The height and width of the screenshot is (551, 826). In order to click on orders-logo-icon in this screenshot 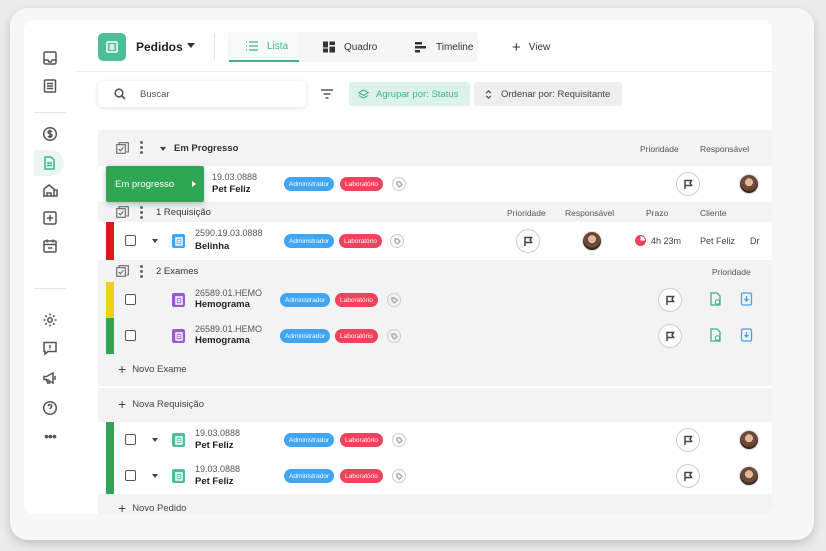, I will do `click(112, 47)`.